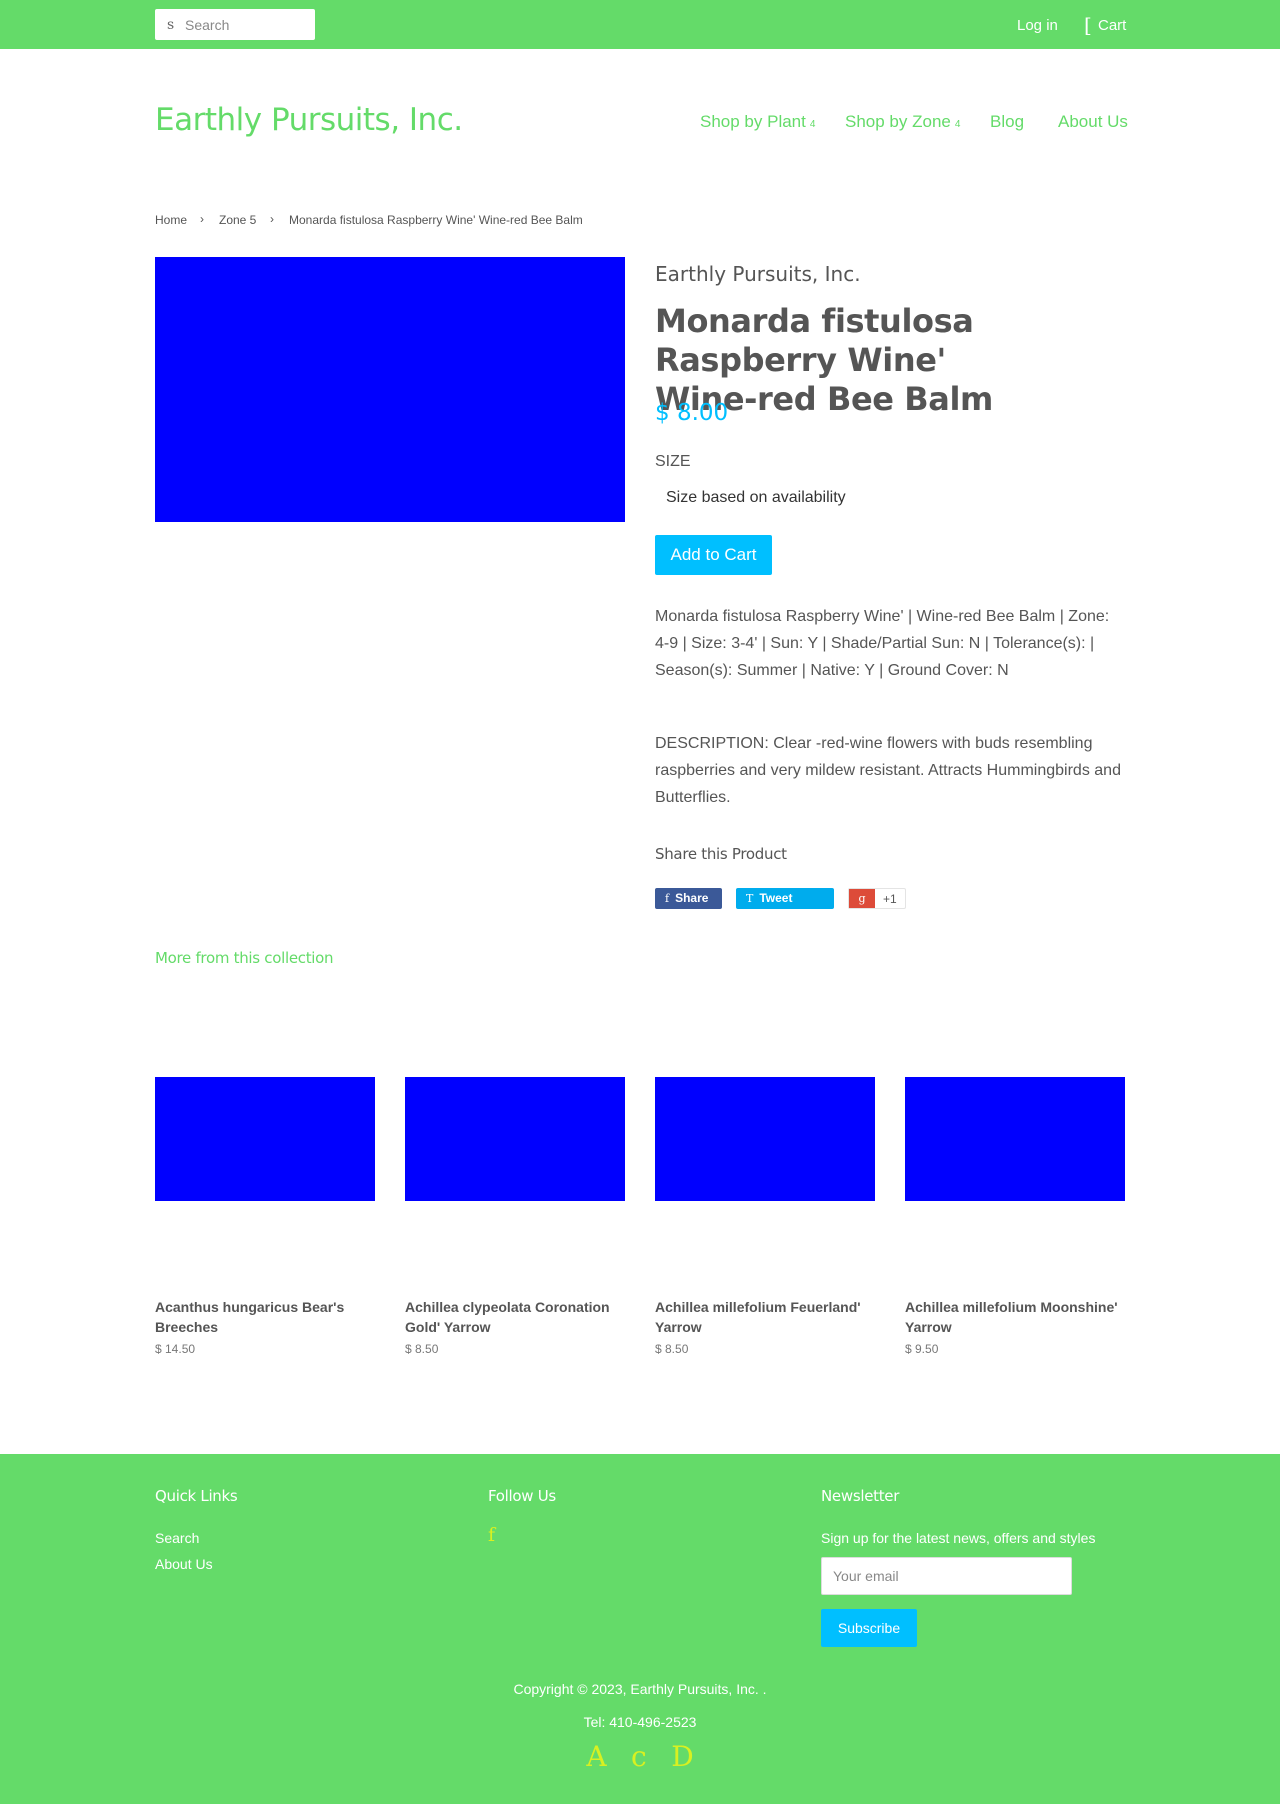 The image size is (1280, 1804). I want to click on site-logo-title: Earthly Pursuits, Inc., so click(309, 120).